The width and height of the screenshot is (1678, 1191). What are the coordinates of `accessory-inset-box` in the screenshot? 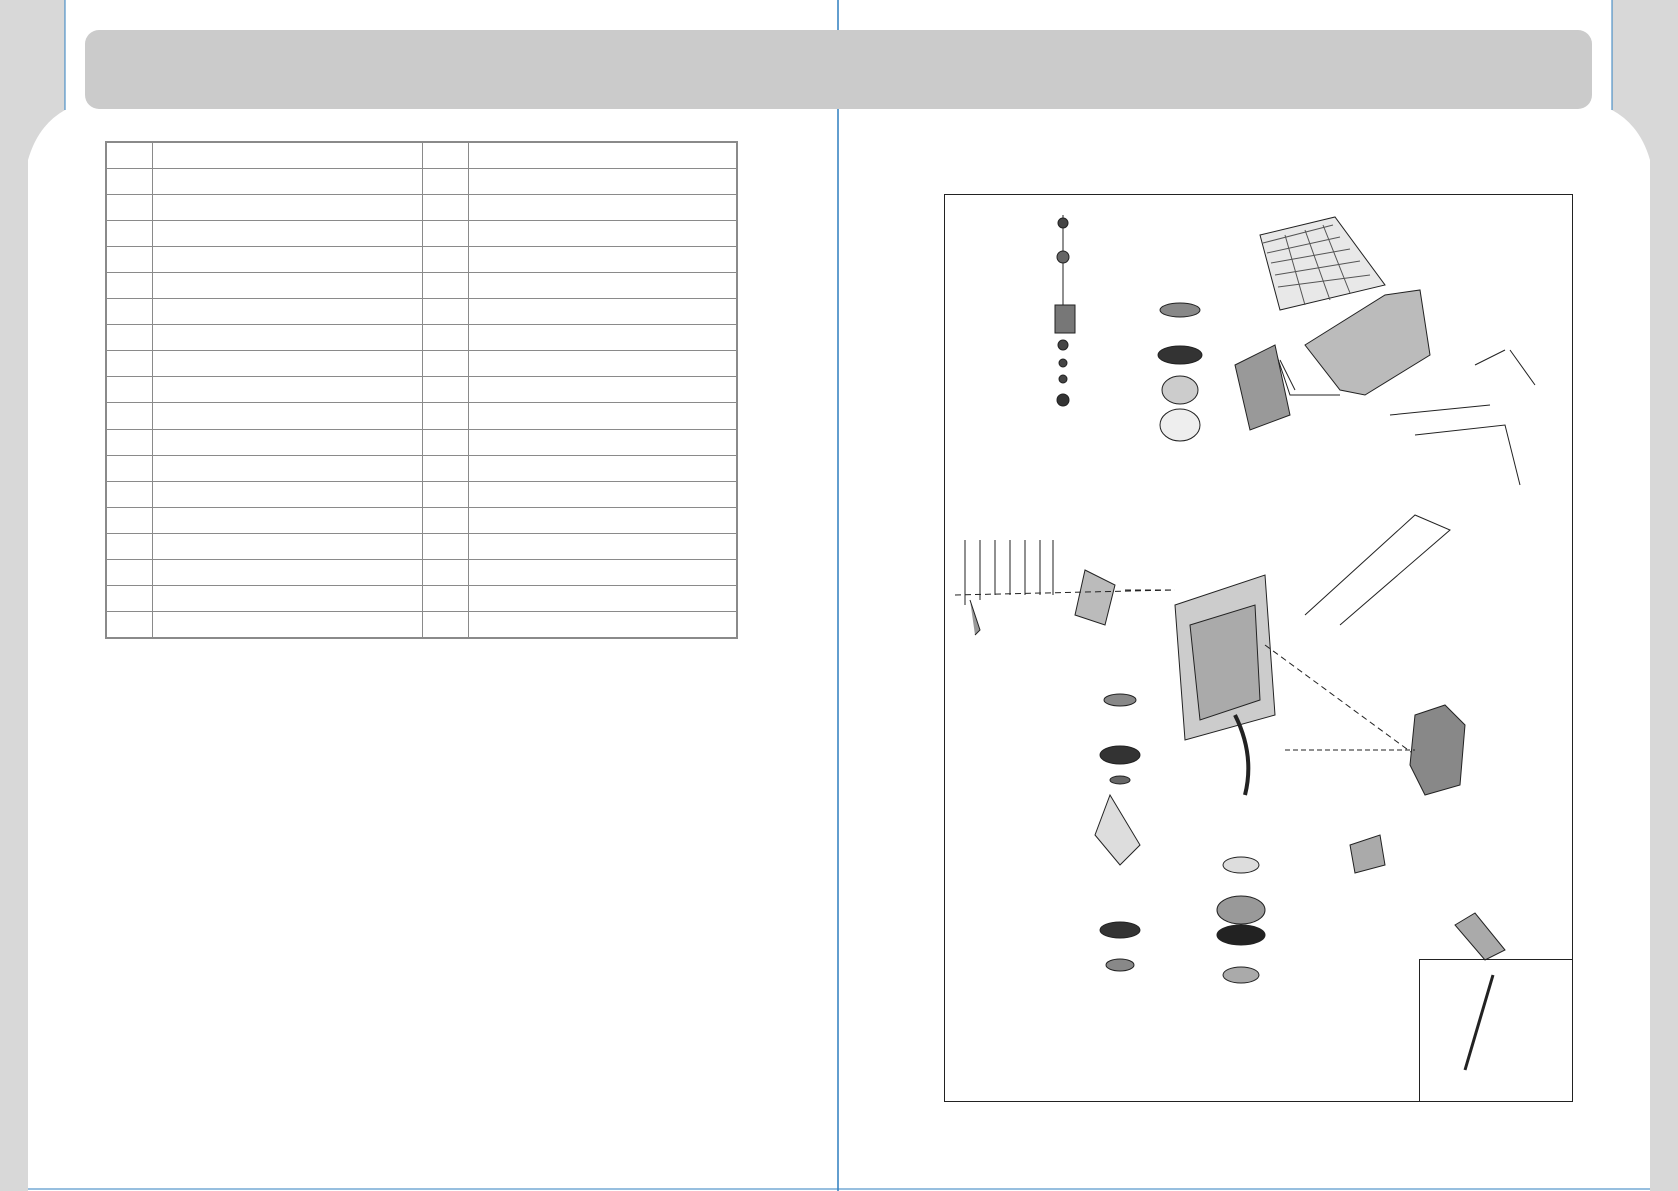 It's located at (1495, 1030).